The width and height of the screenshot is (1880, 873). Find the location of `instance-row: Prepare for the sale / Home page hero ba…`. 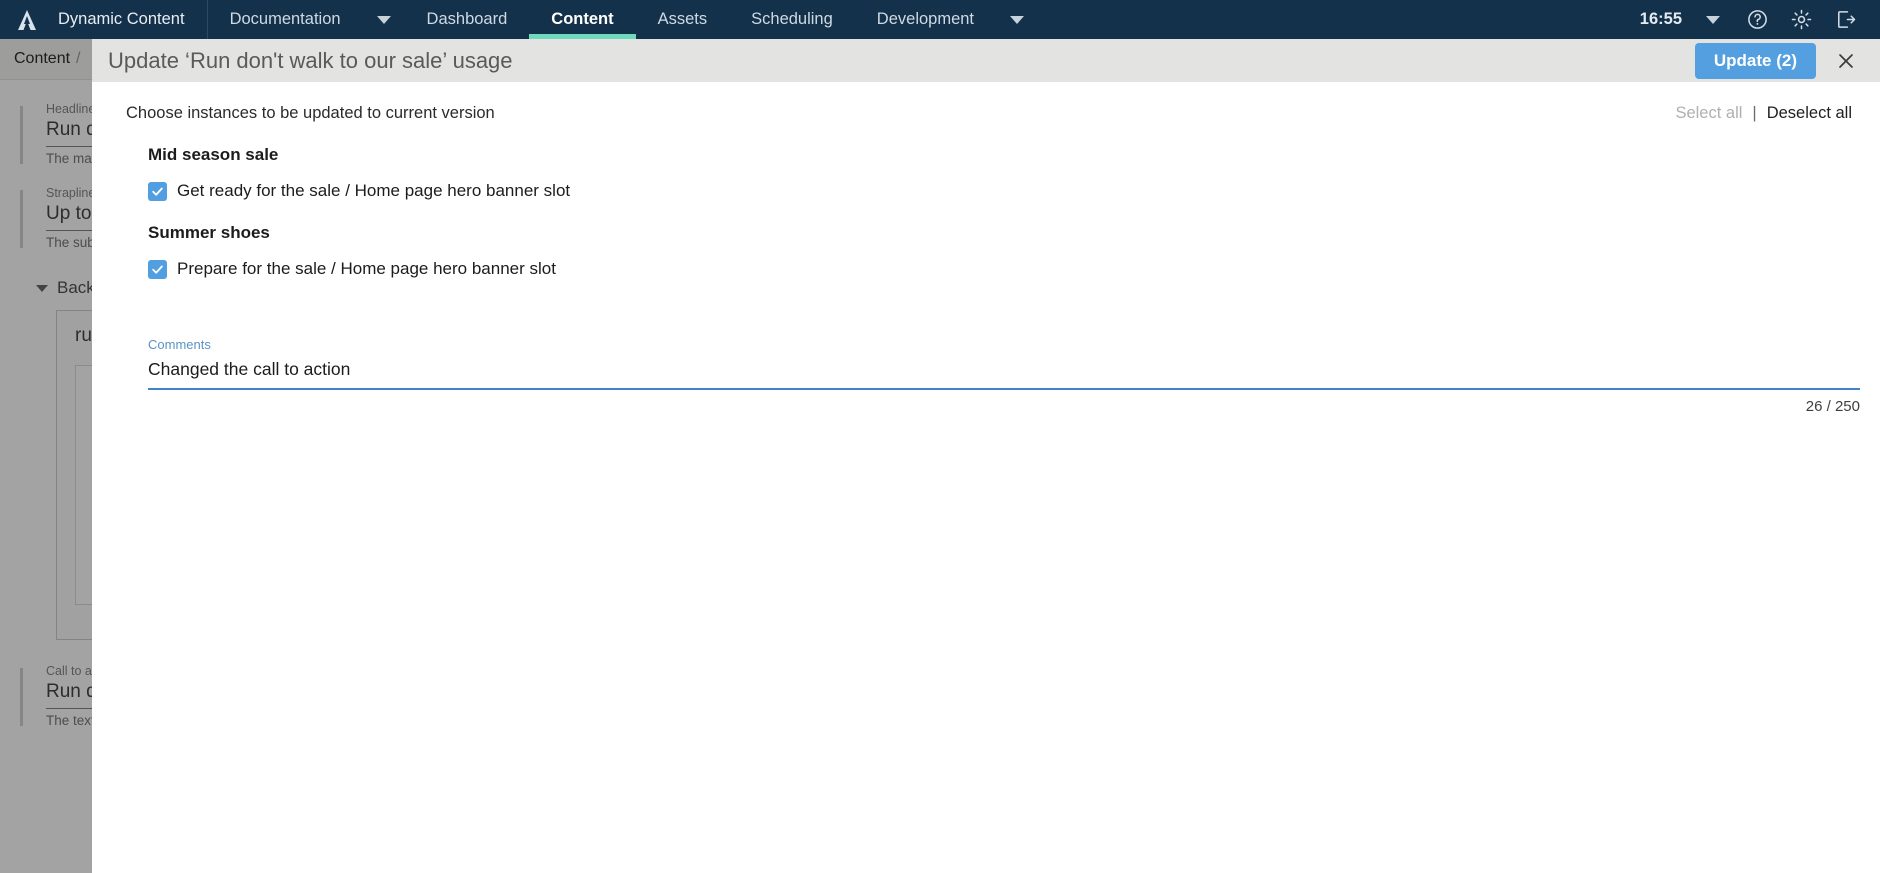

instance-row: Prepare for the sale / Home page hero ba… is located at coordinates (1000, 269).